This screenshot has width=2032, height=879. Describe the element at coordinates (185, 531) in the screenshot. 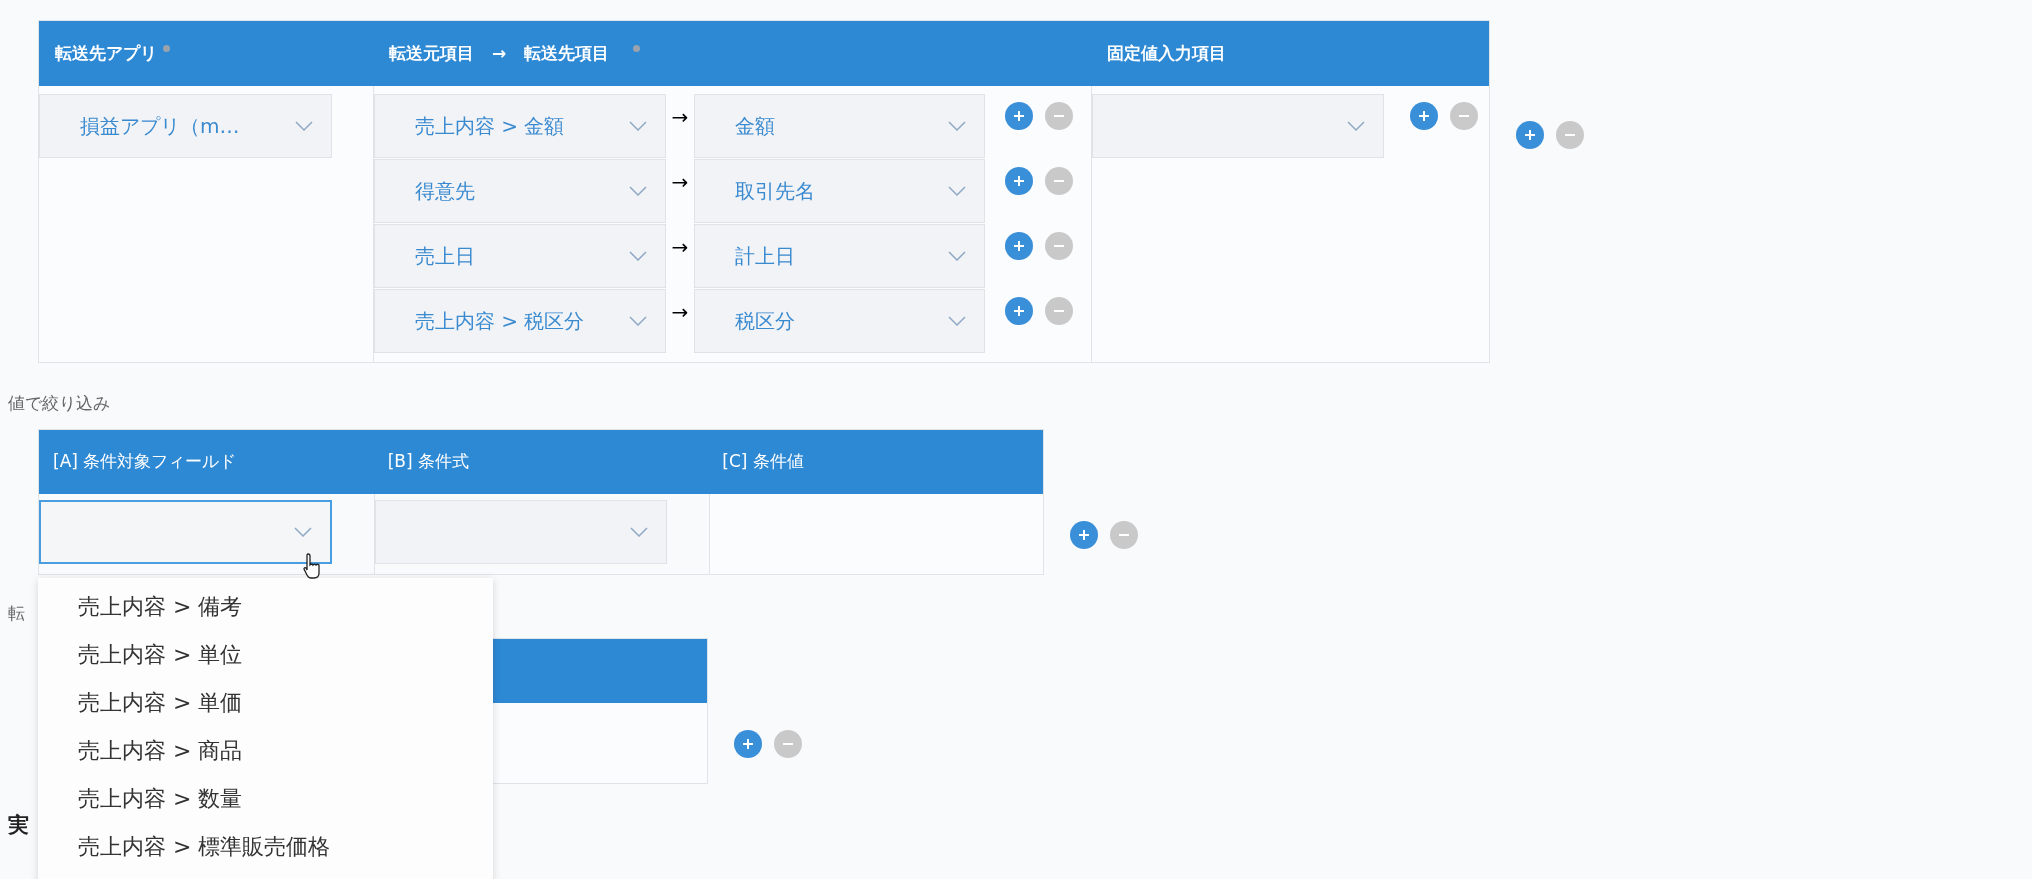

I see `select-dropdown` at that location.